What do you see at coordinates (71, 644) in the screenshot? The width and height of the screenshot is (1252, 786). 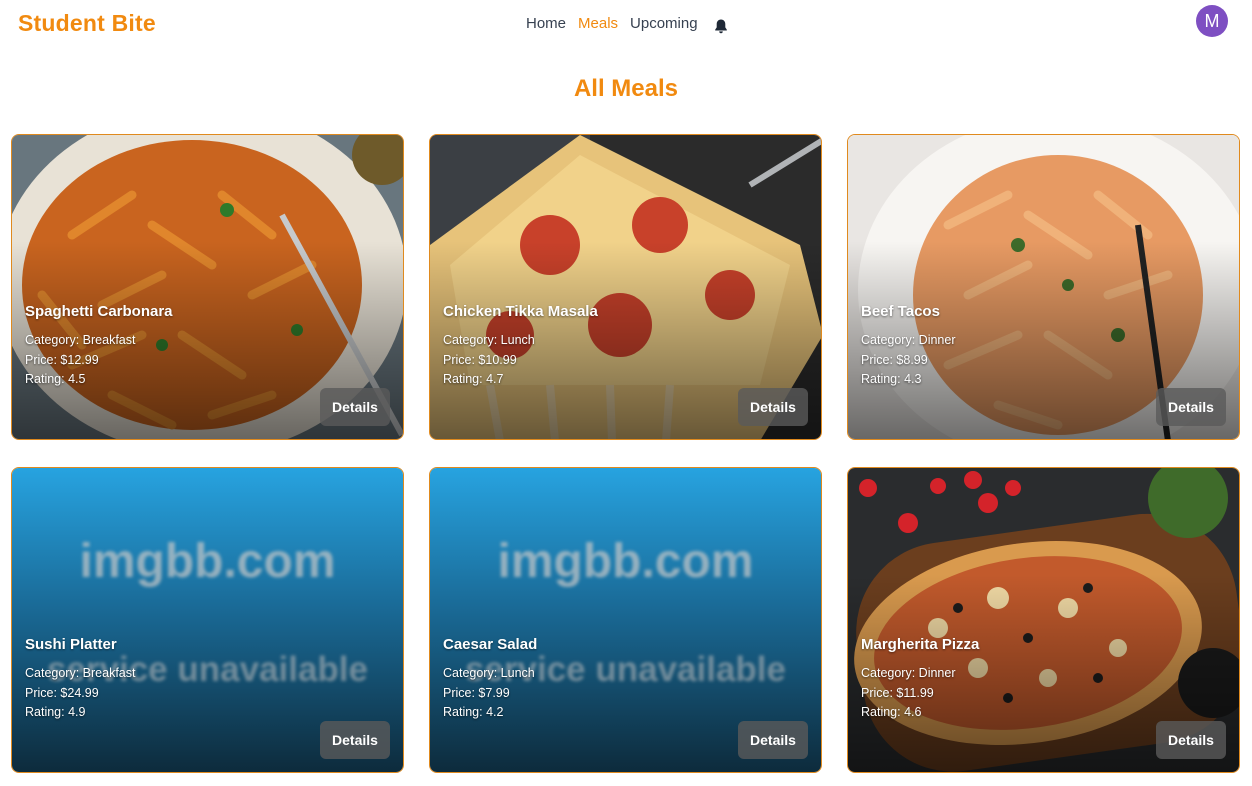 I see `meal-name: Sushi Platter` at bounding box center [71, 644].